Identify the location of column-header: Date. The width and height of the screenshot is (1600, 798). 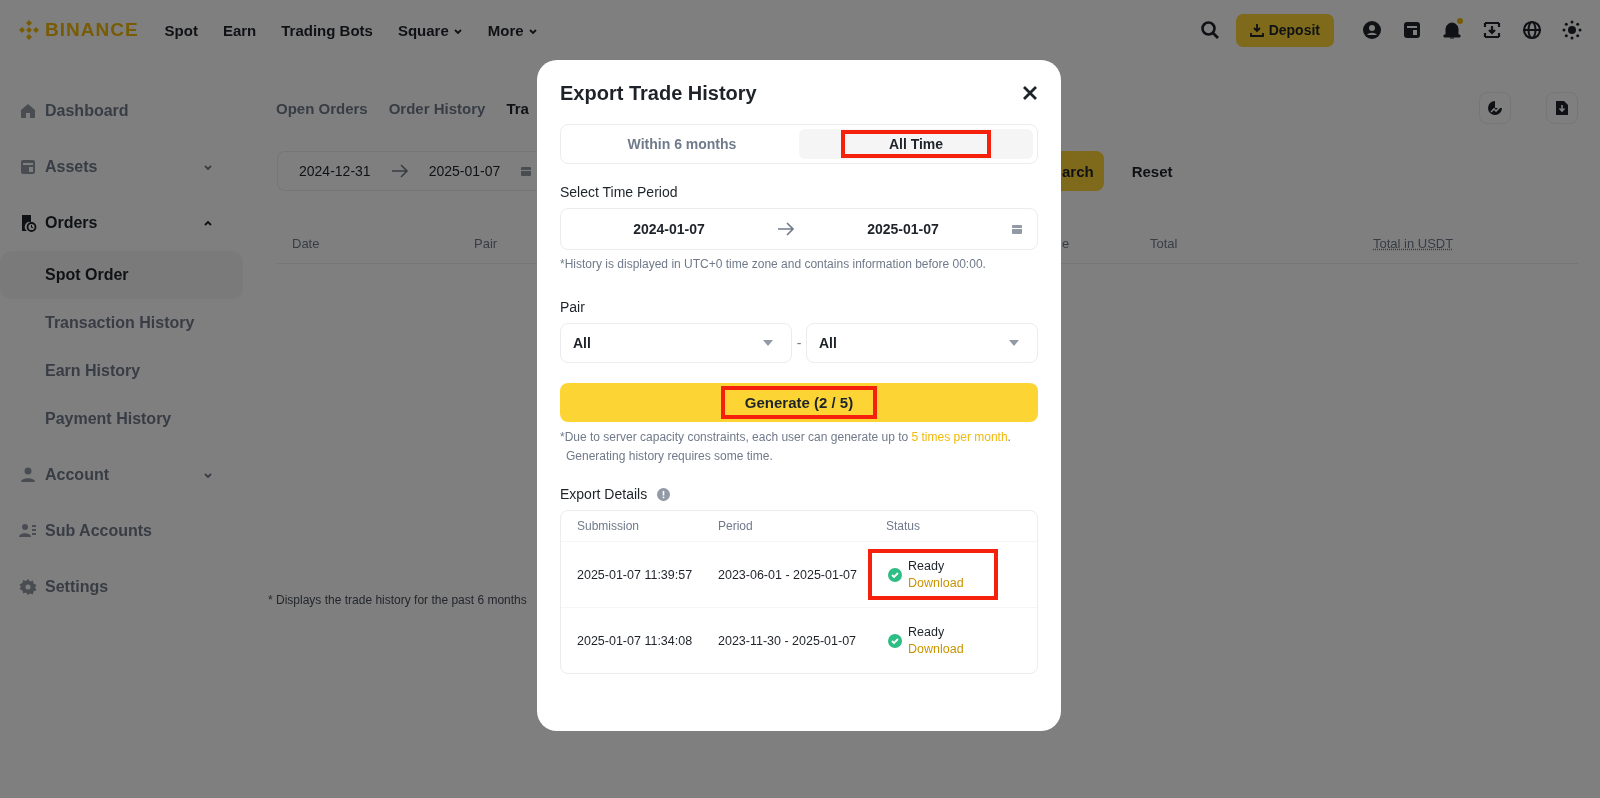
(306, 243).